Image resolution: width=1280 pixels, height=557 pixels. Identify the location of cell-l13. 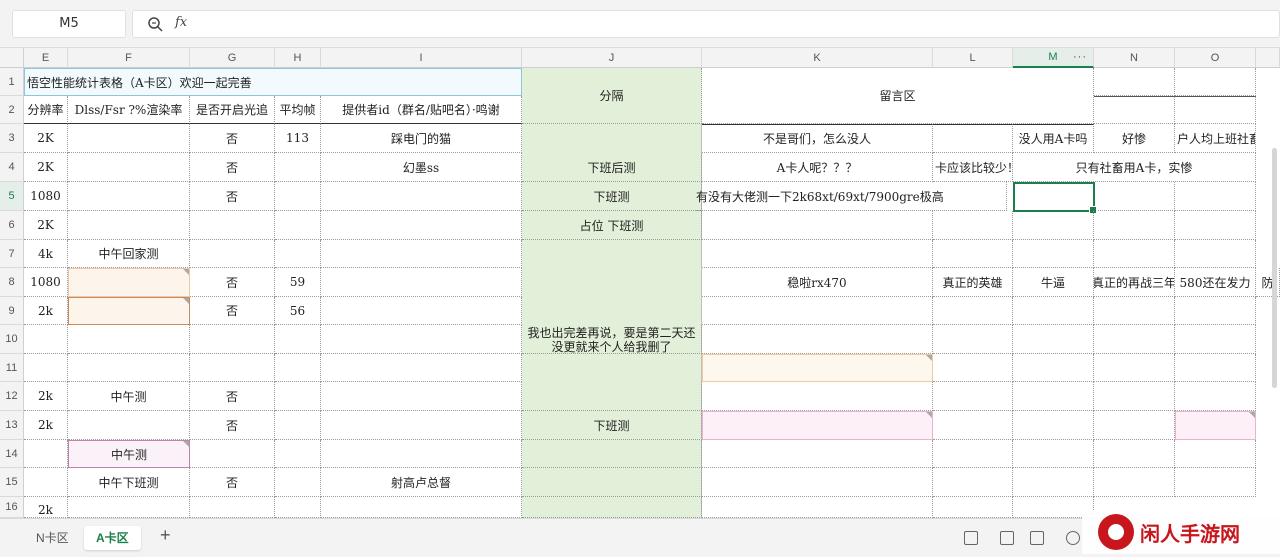
(973, 425).